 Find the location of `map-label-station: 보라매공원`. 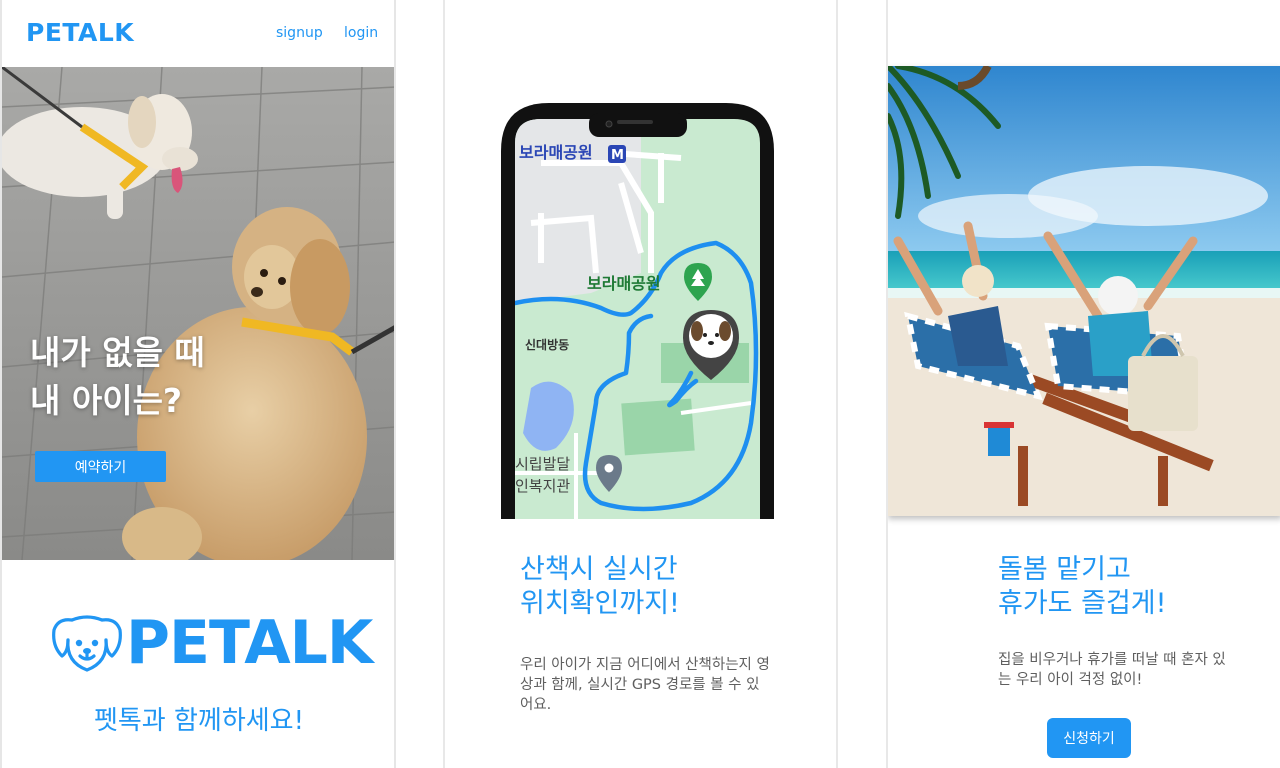

map-label-station: 보라매공원 is located at coordinates (556, 152).